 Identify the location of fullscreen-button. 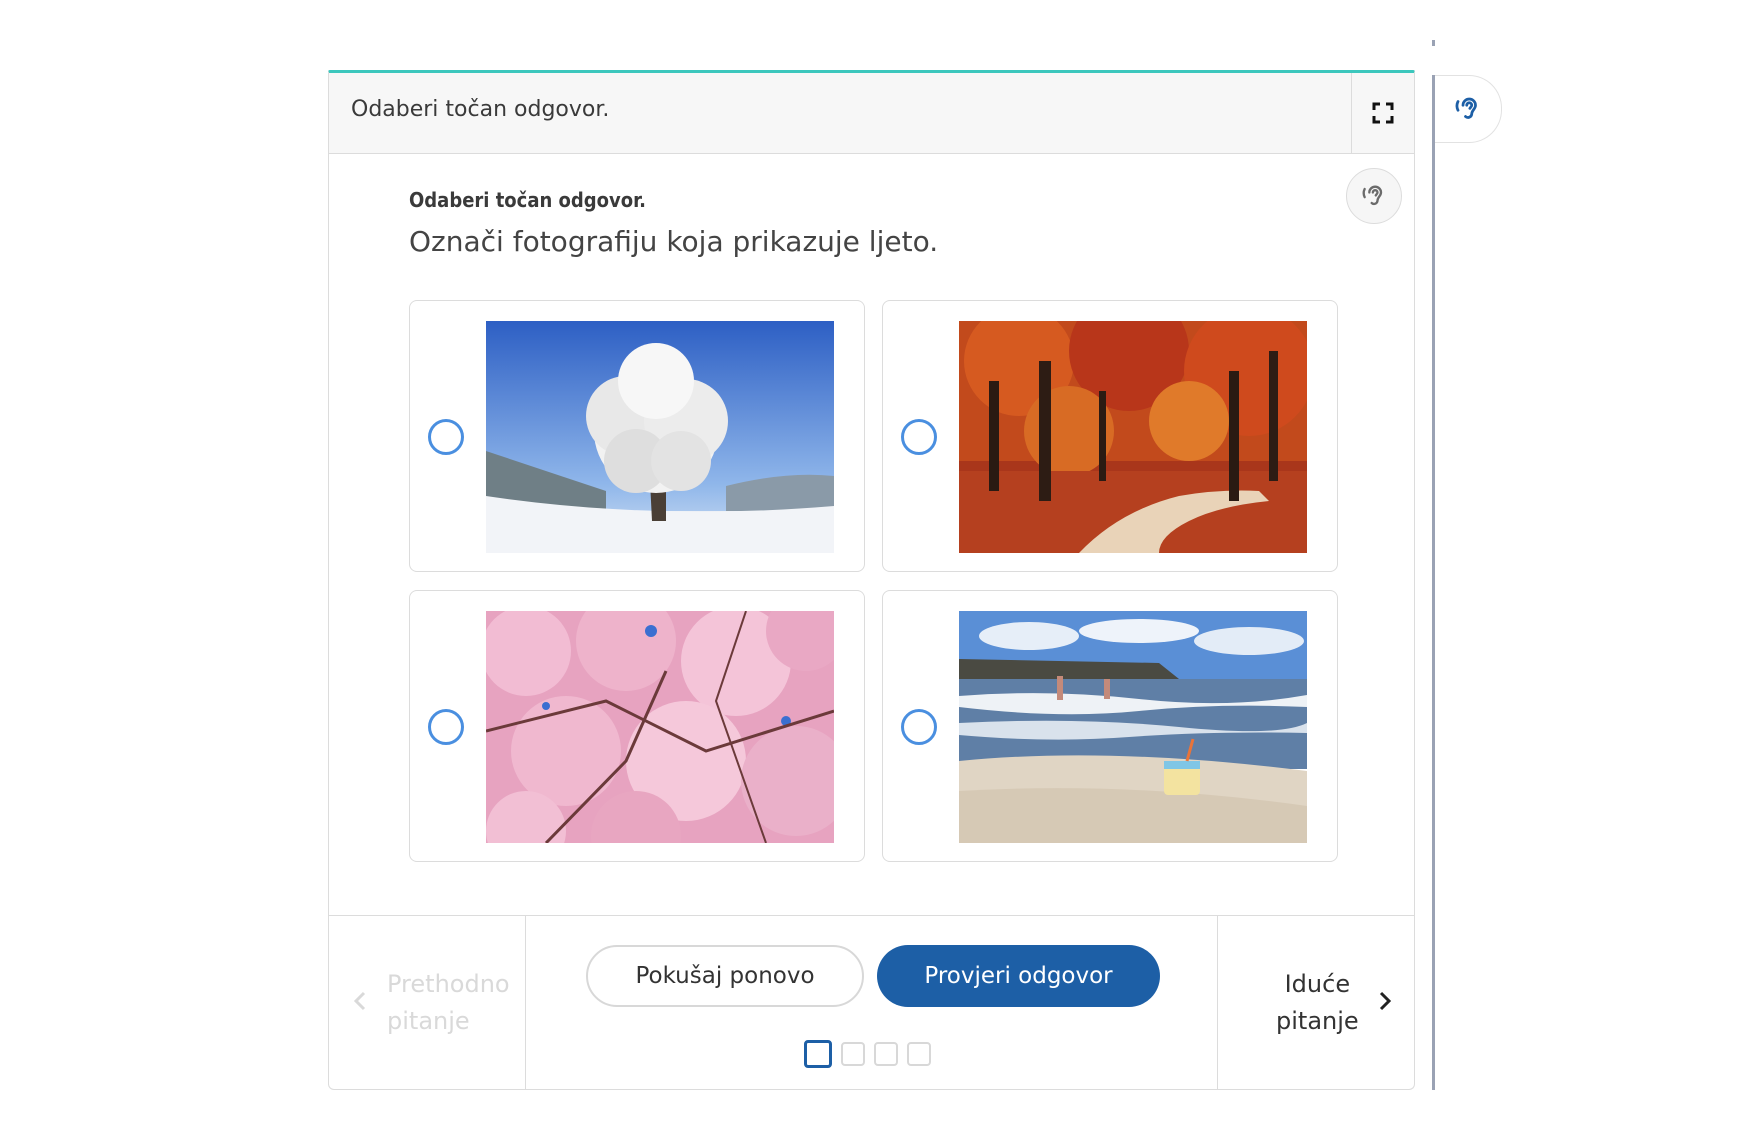
(1382, 113).